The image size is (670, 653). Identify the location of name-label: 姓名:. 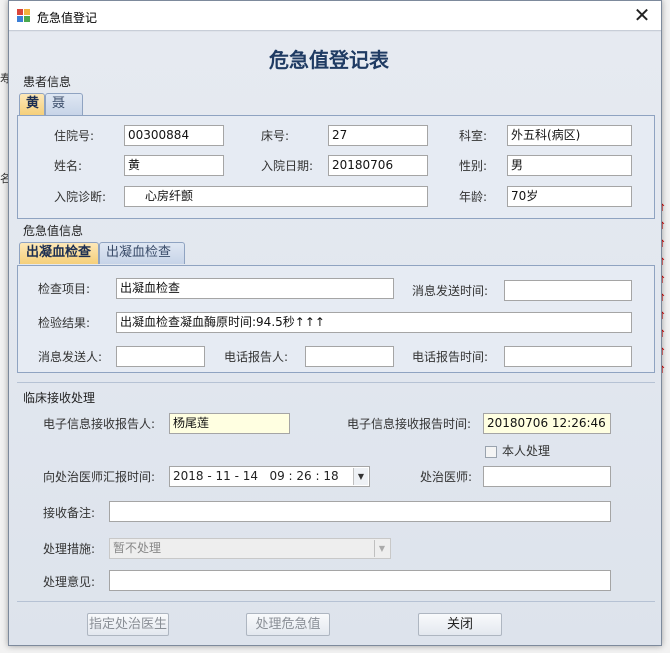
(68, 166).